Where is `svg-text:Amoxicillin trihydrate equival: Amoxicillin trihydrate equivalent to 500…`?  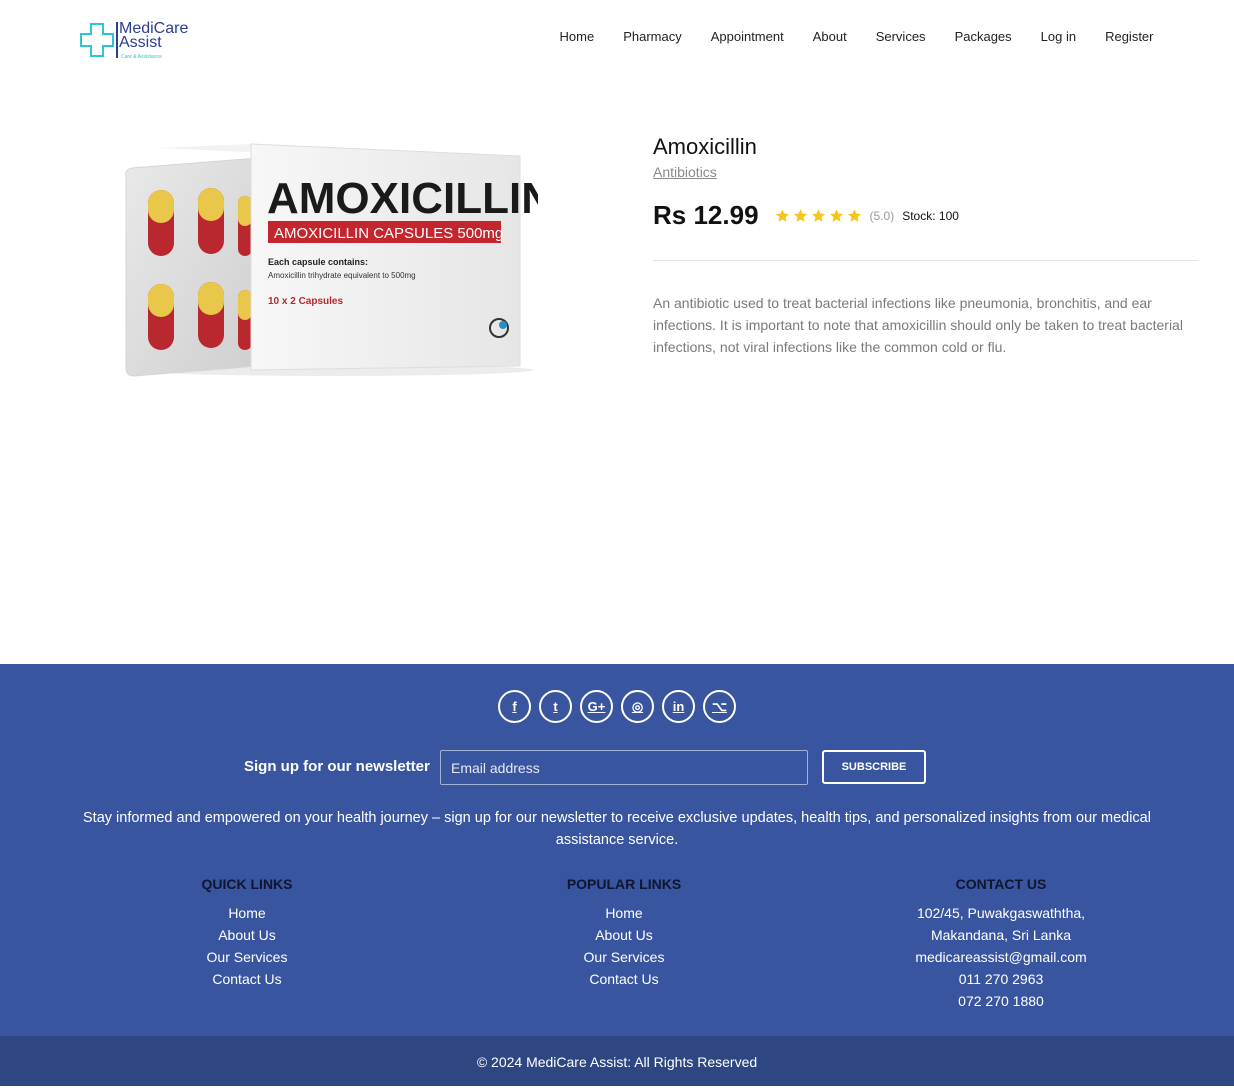 svg-text:Amoxicillin trihydrate equival: Amoxicillin trihydrate equivalent to 500… is located at coordinates (342, 275).